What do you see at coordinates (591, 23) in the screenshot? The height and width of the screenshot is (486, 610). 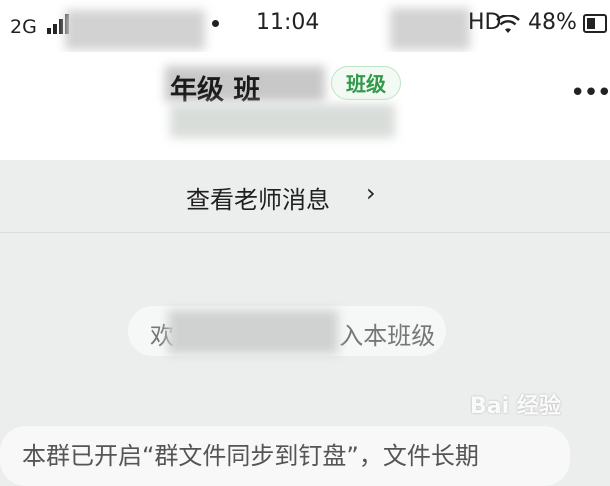 I see `battery-fill` at bounding box center [591, 23].